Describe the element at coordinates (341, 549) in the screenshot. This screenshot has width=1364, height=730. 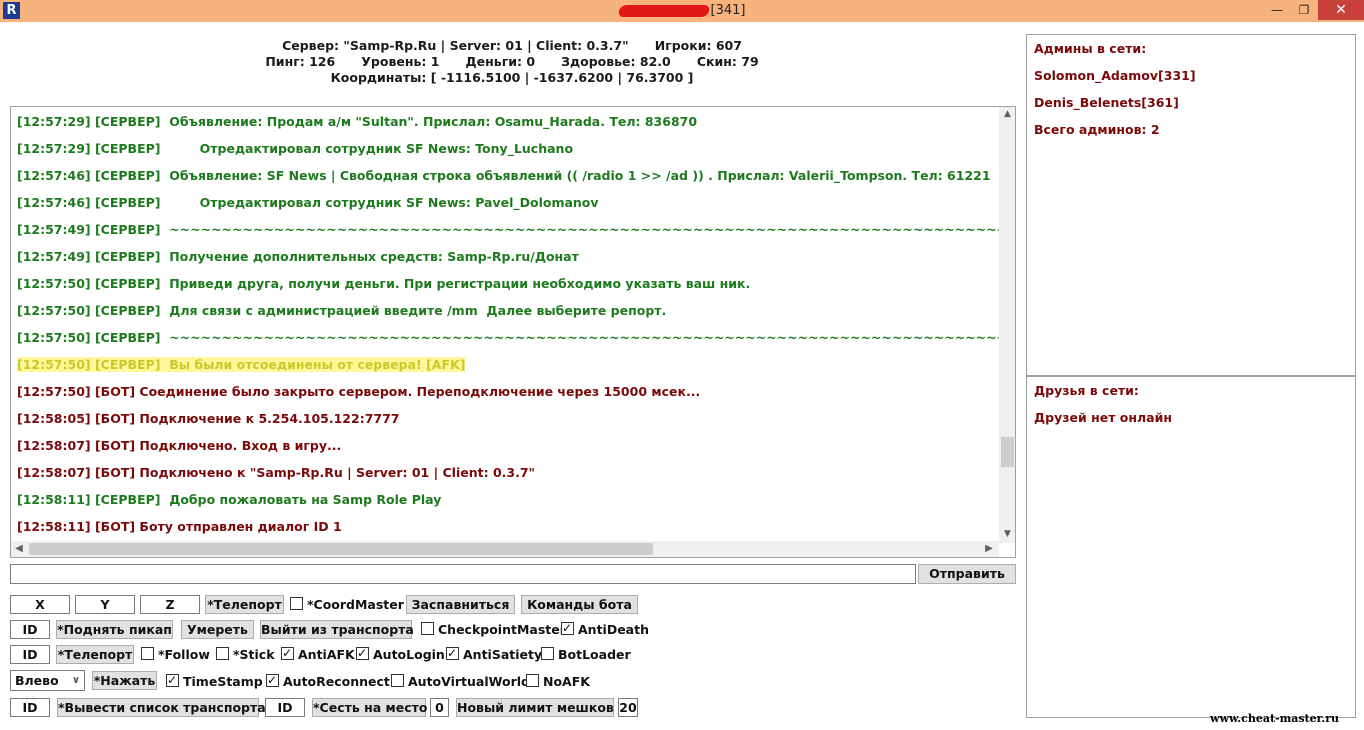
I see `horizontal-scroll-thumb` at that location.